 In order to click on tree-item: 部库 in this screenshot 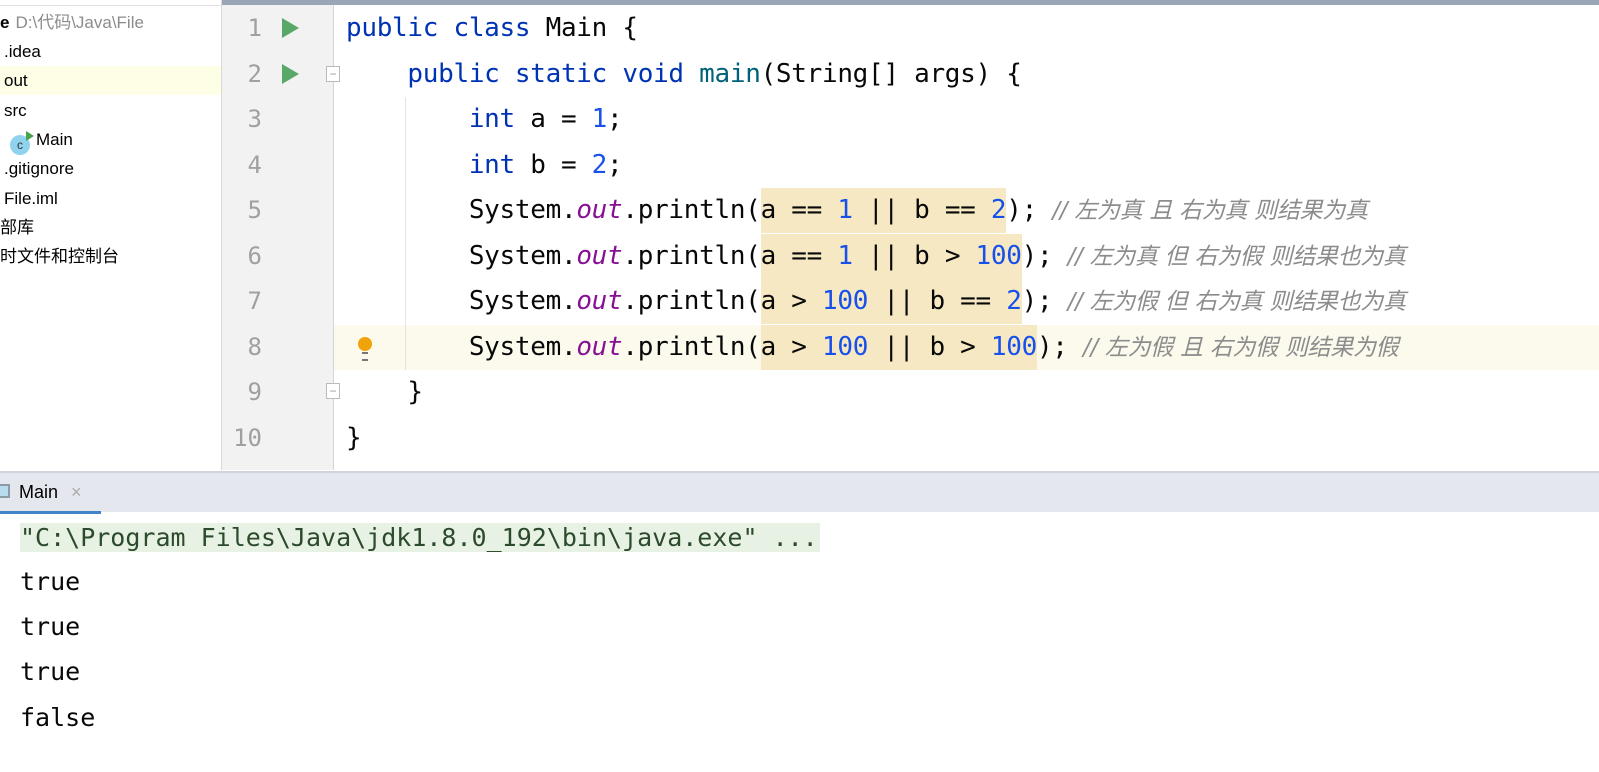, I will do `click(110, 227)`.